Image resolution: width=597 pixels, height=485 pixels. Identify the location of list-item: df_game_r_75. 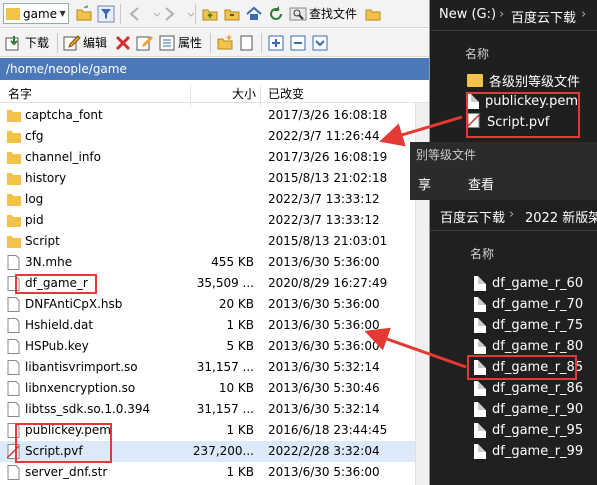
(528, 325).